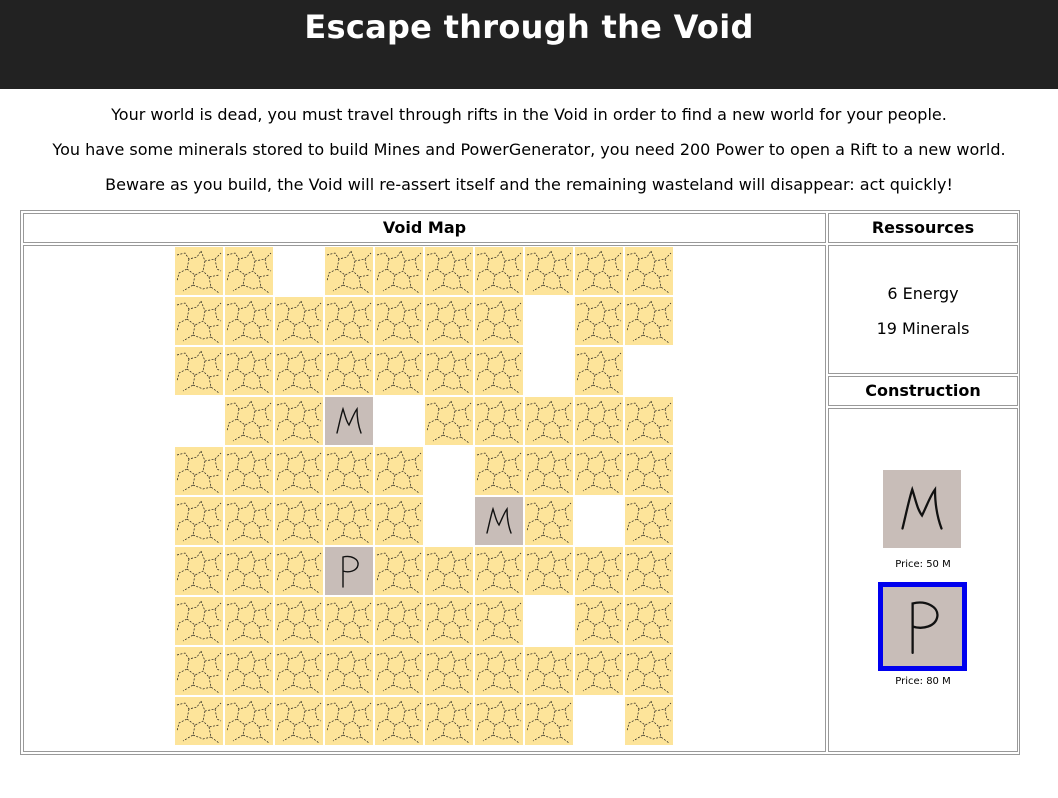  I want to click on page-title: Escape through the Void, so click(529, 27).